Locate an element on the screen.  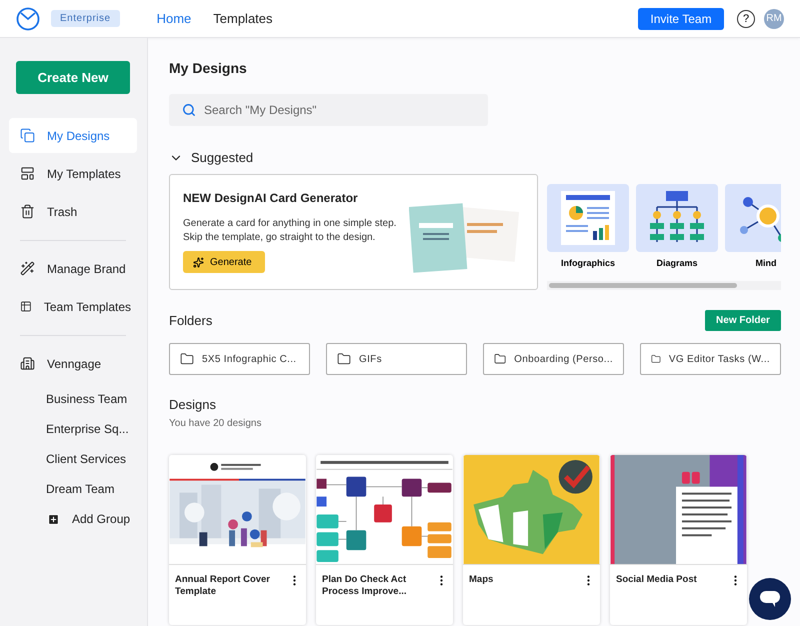
design-card: Maps is located at coordinates (531, 540).